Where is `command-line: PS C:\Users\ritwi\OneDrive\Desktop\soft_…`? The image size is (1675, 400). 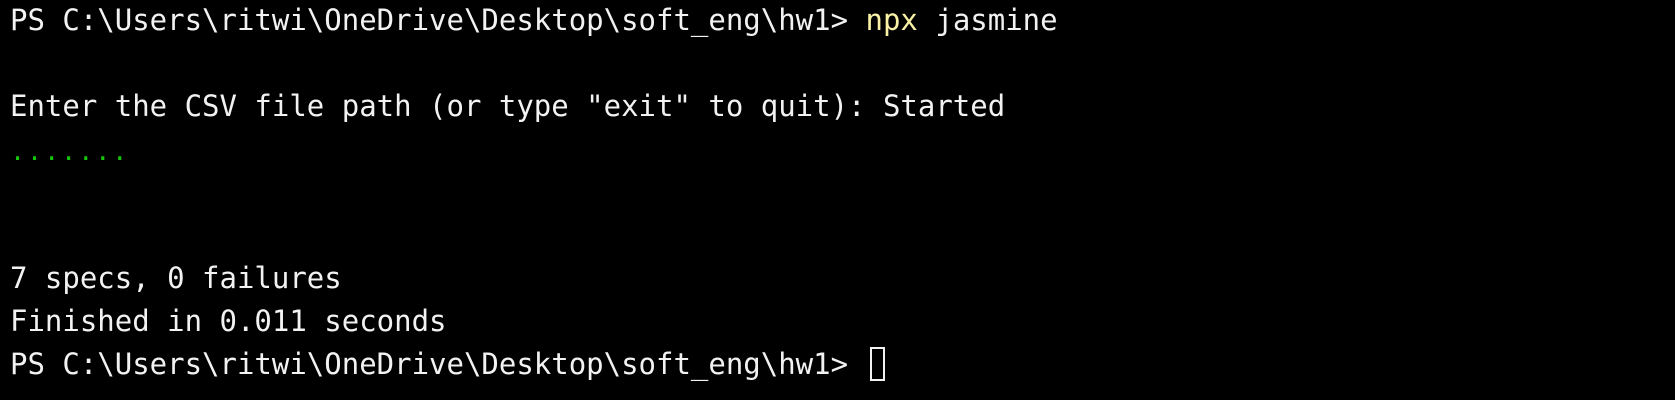 command-line: PS C:\Users\ritwi\OneDrive\Desktop\soft_… is located at coordinates (534, 20).